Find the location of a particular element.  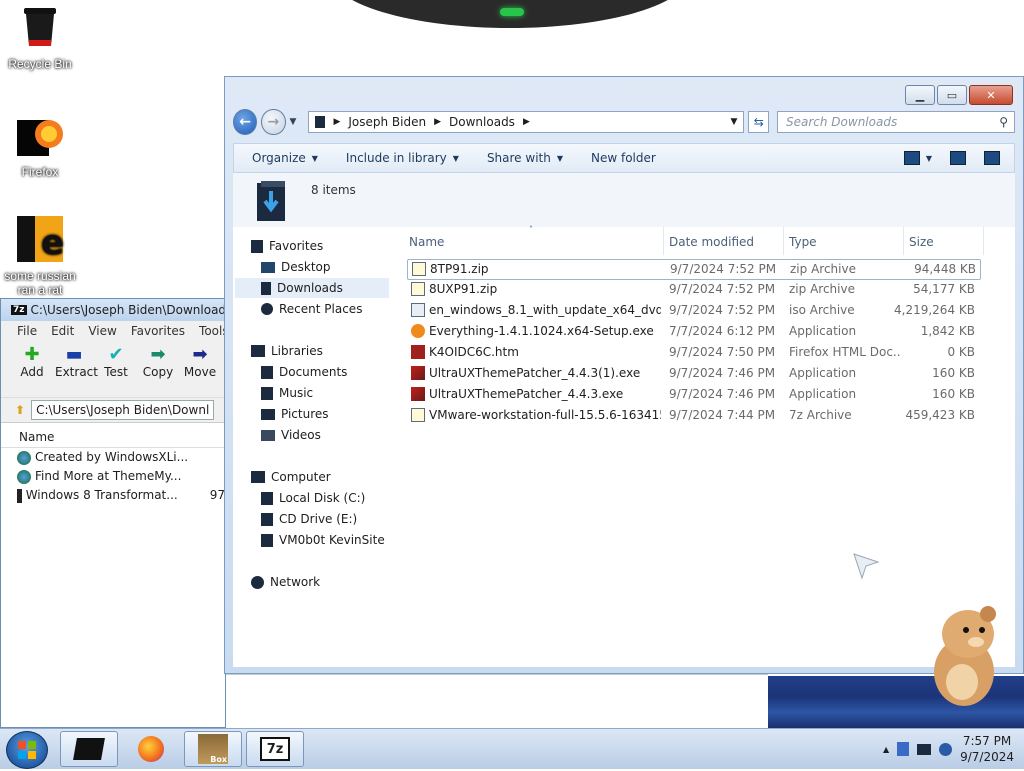

clock: 7:57 PM 9/7/2024 is located at coordinates (987, 749).